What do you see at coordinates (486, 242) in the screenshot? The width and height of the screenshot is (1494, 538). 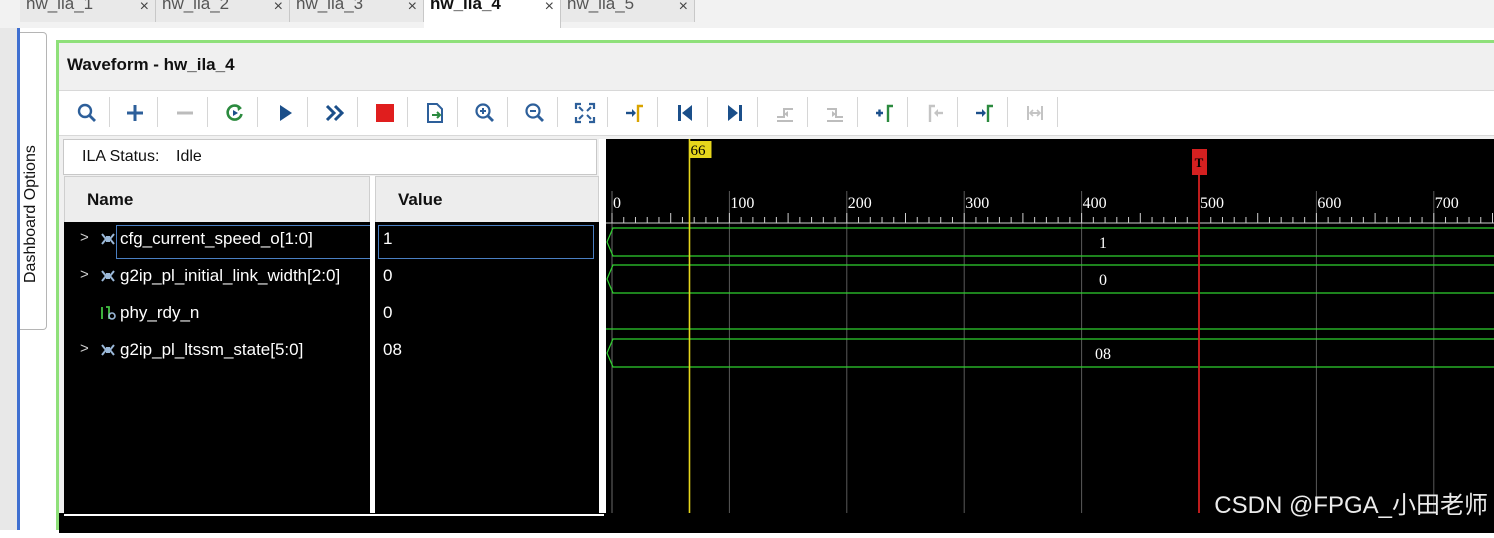 I see `value-selection-highlight` at bounding box center [486, 242].